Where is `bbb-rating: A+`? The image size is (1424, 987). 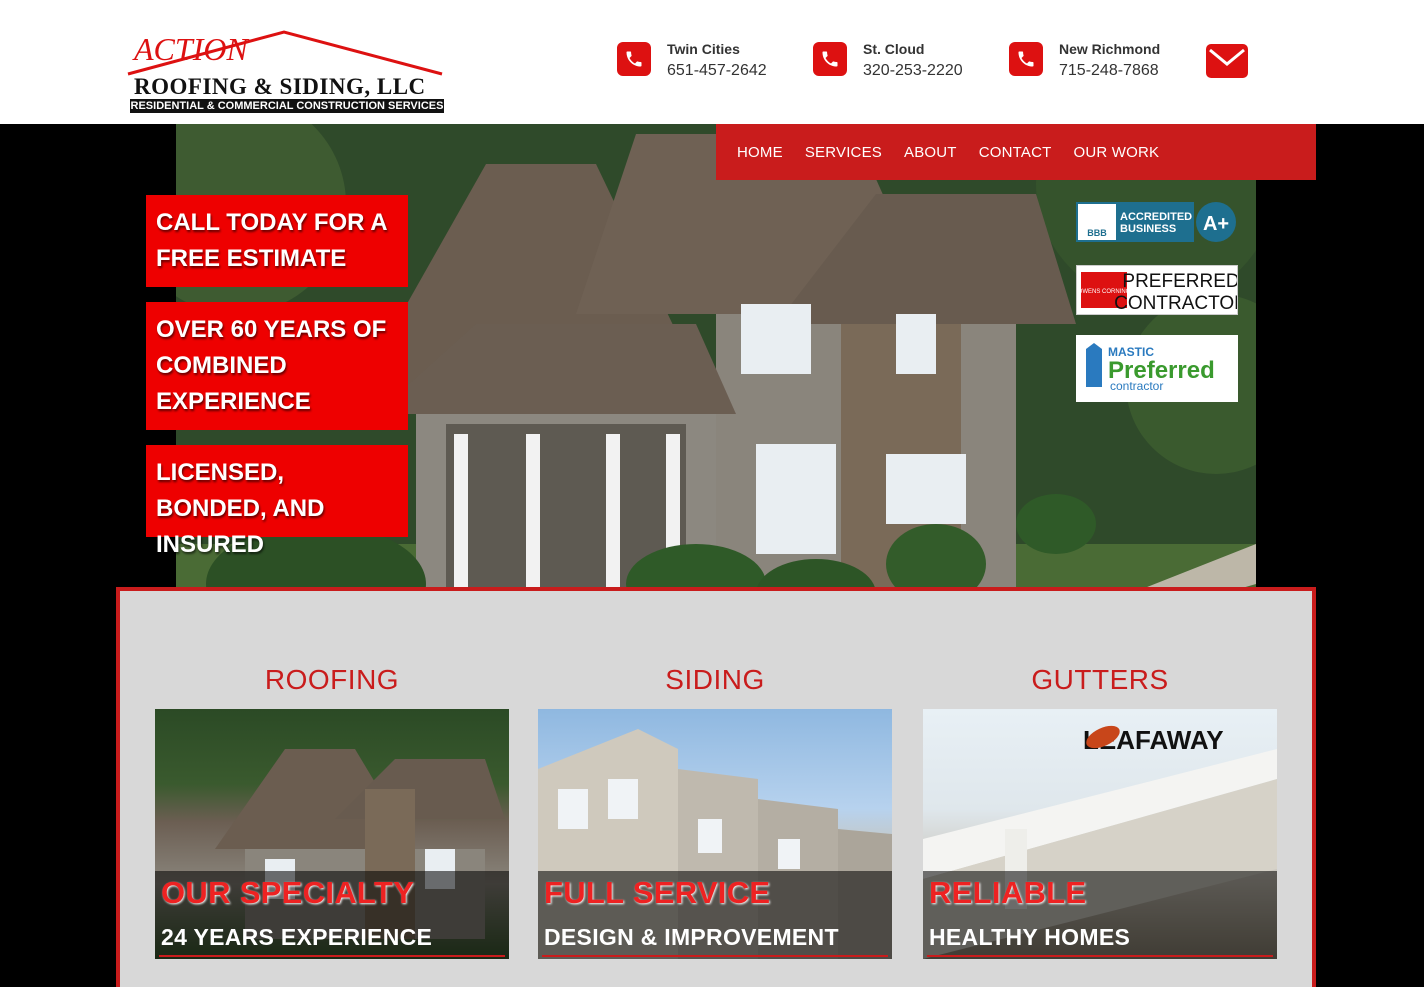 bbb-rating: A+ is located at coordinates (1216, 224).